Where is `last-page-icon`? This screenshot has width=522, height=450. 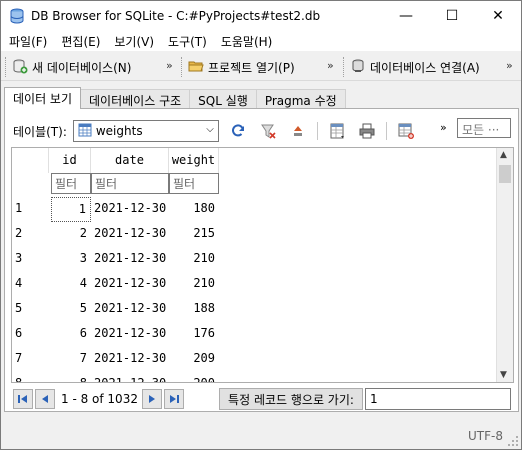
last-page-icon is located at coordinates (174, 399).